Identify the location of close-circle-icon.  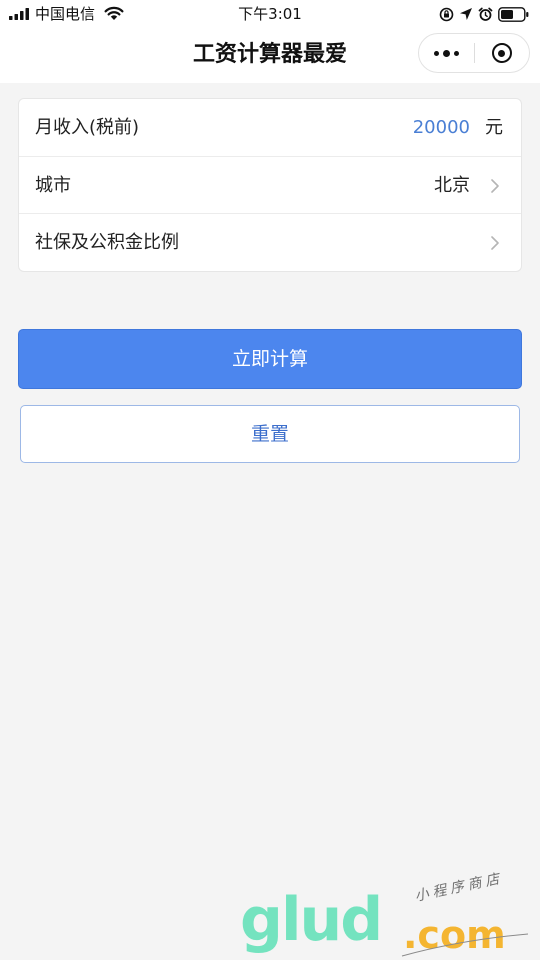
(501, 53).